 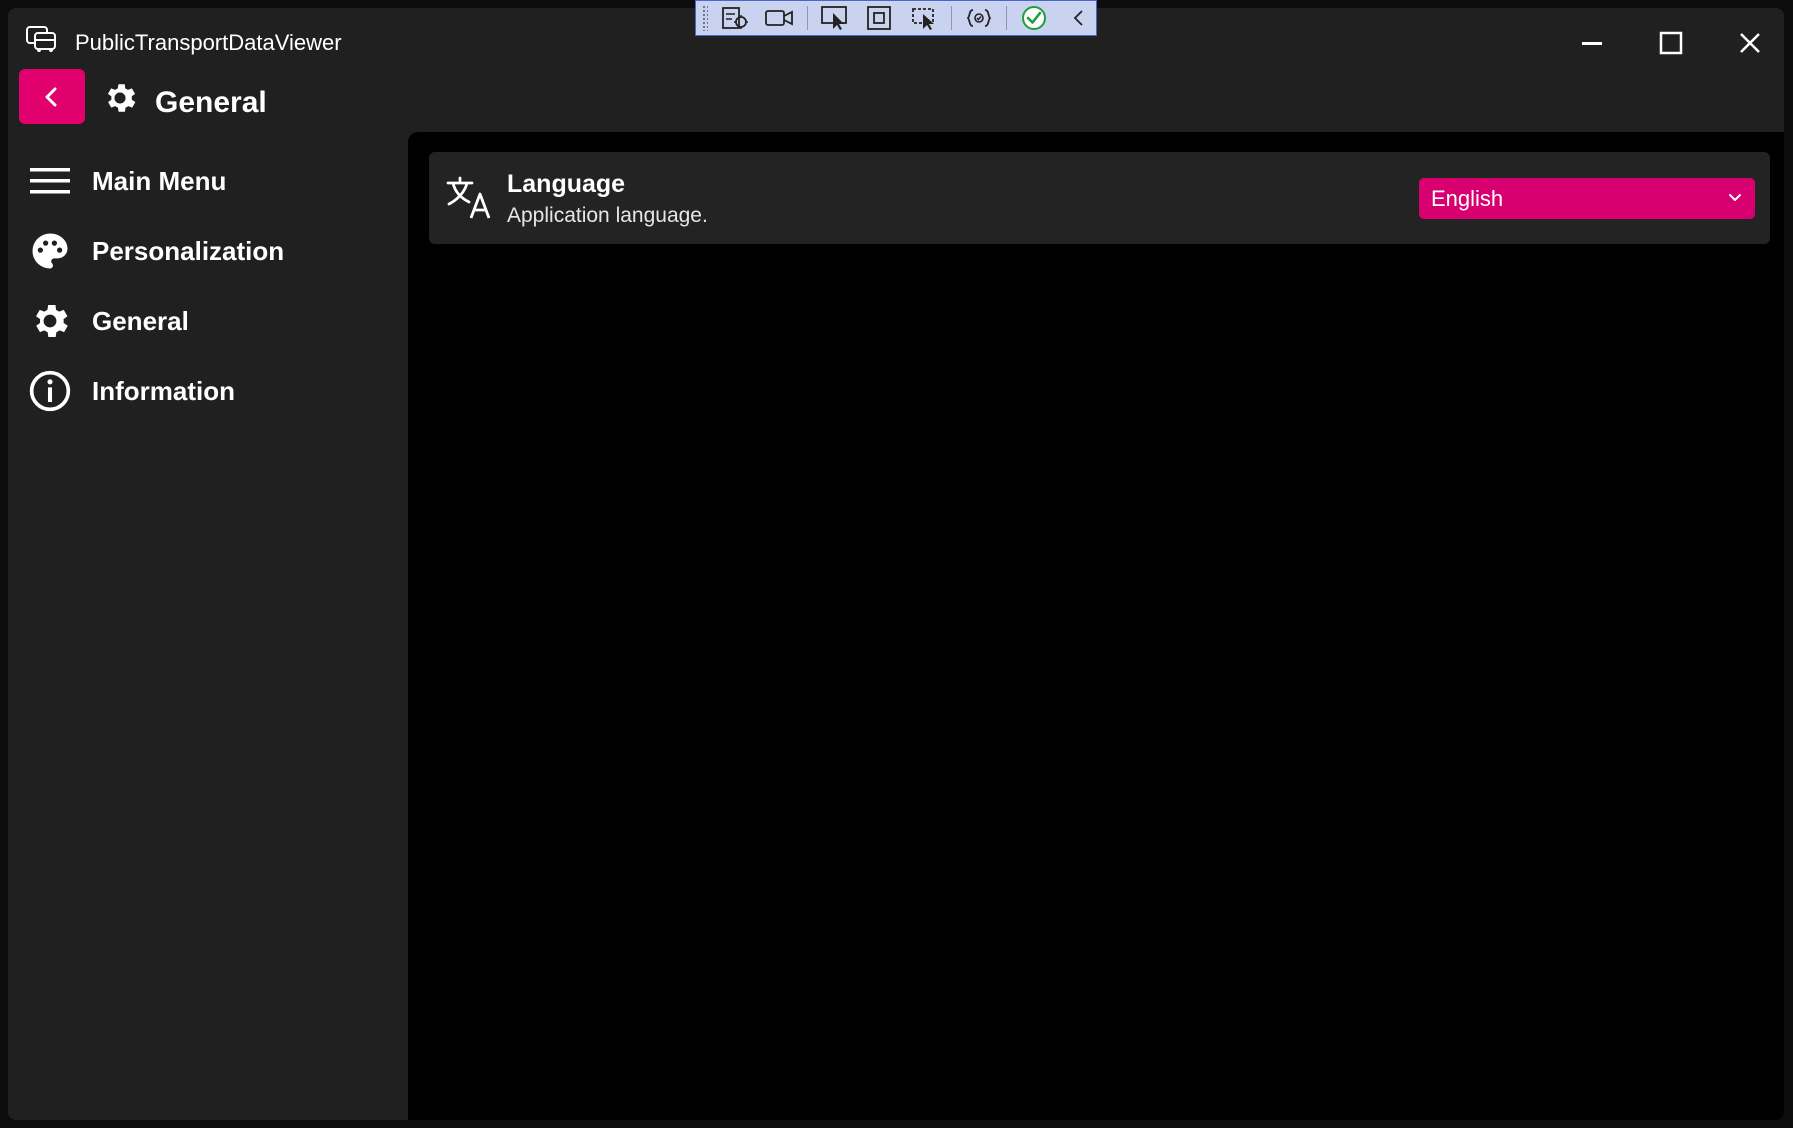 What do you see at coordinates (1079, 18) in the screenshot?
I see `collapse-icon` at bounding box center [1079, 18].